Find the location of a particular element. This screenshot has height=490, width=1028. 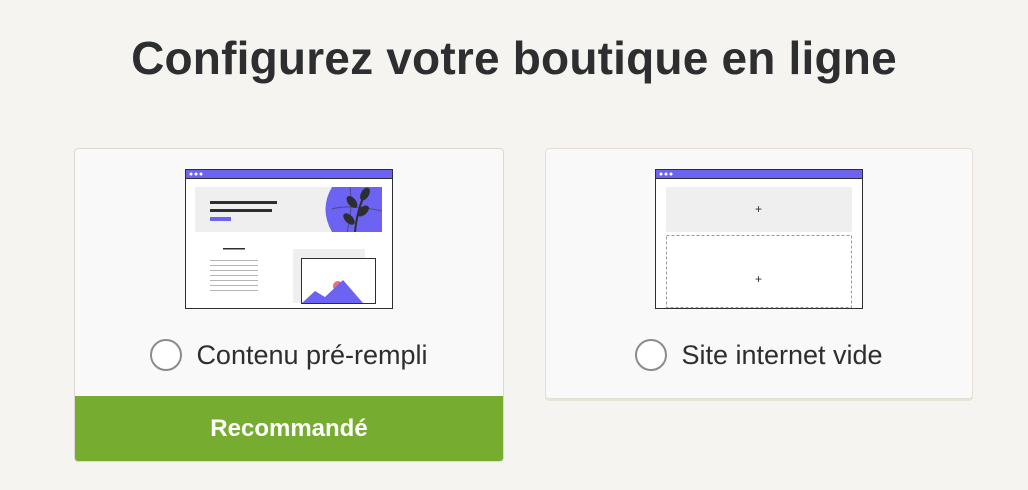

page-title: Configurez votre boutique en ligne is located at coordinates (514, 58).